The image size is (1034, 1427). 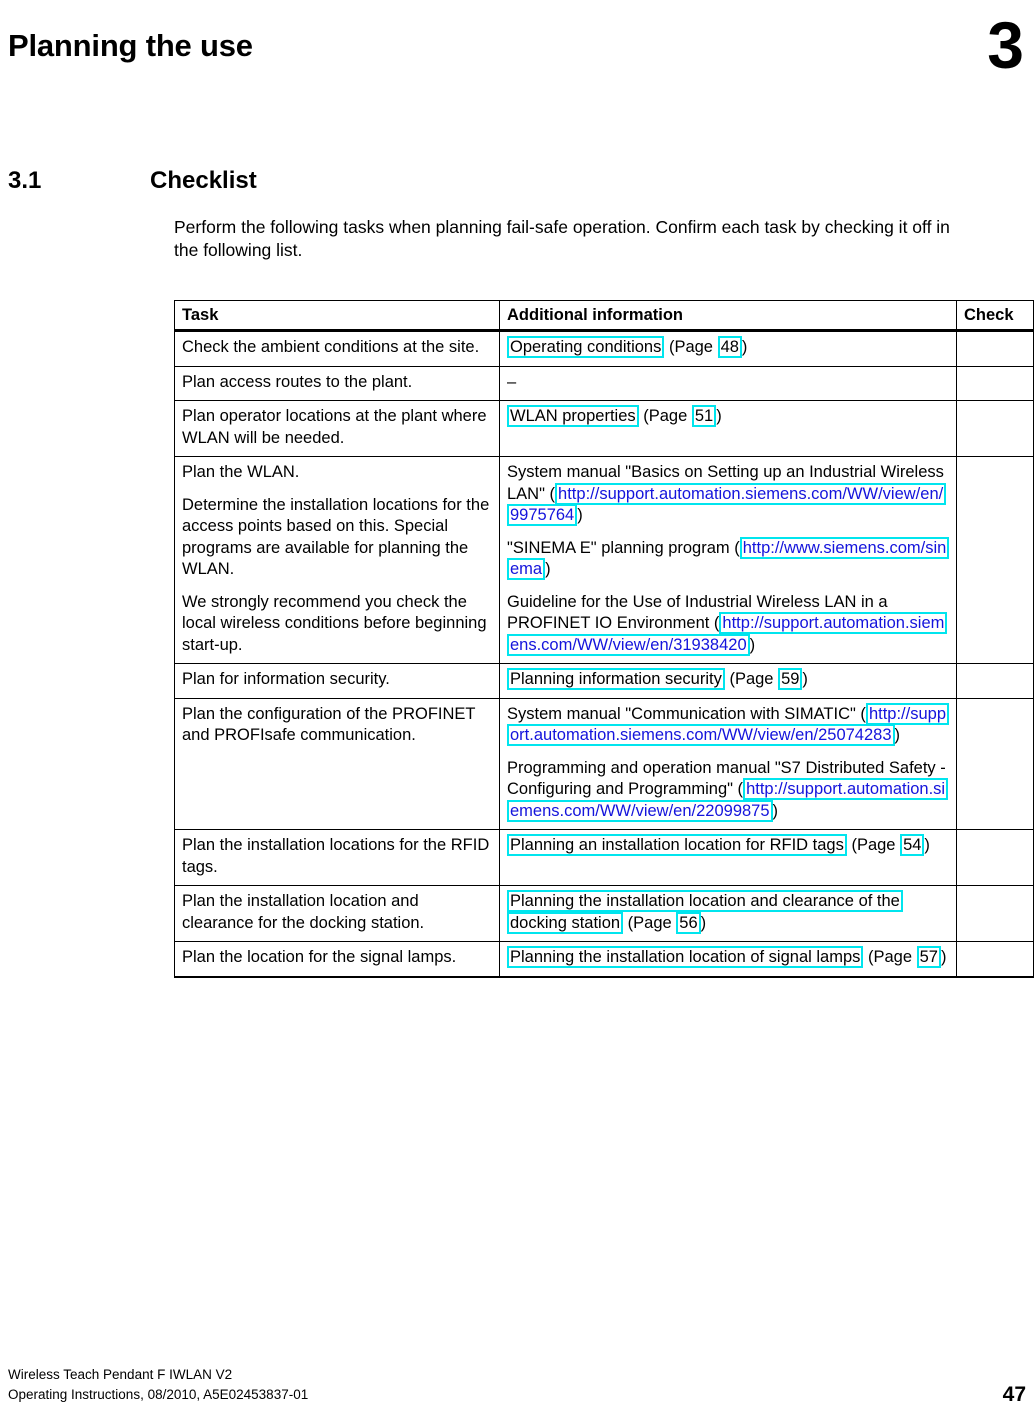 I want to click on table-header-row: Task Additional information Check, so click(x=604, y=316).